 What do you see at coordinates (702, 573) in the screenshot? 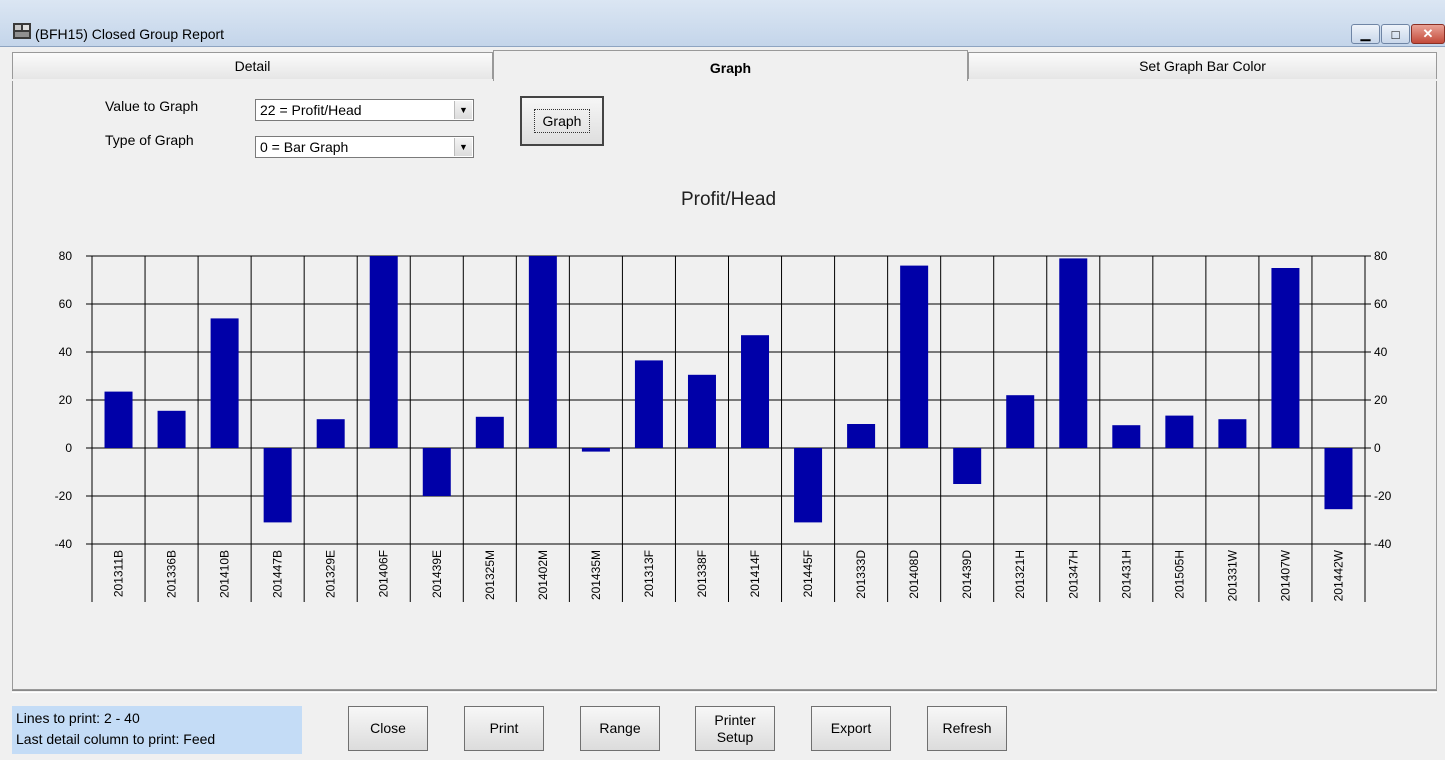
I see `category-label: 201338F` at bounding box center [702, 573].